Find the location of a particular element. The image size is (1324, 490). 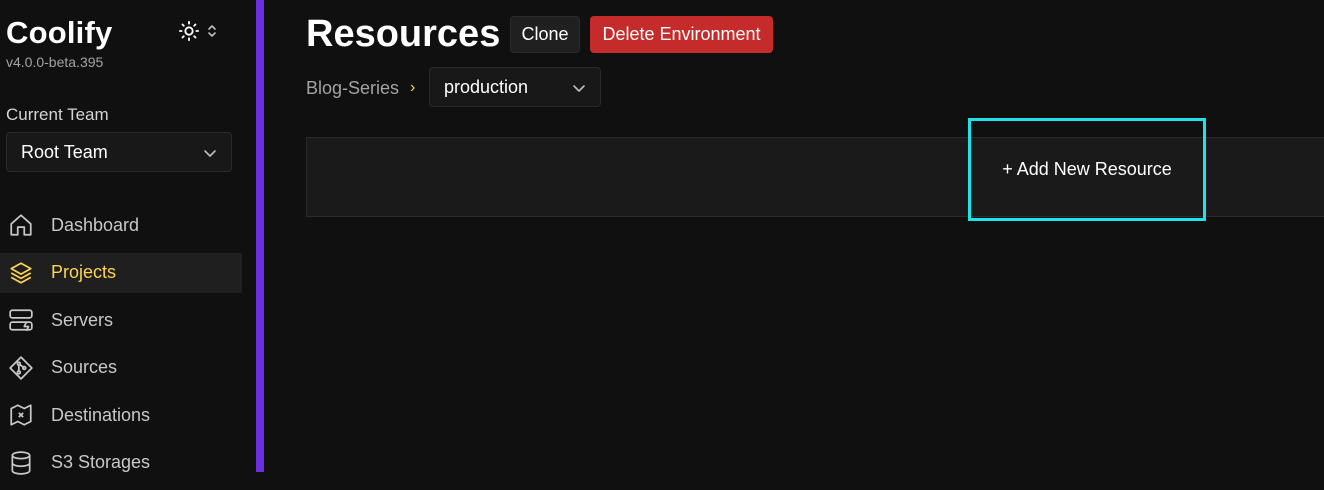

team-select-value: Root Team is located at coordinates (64, 151).